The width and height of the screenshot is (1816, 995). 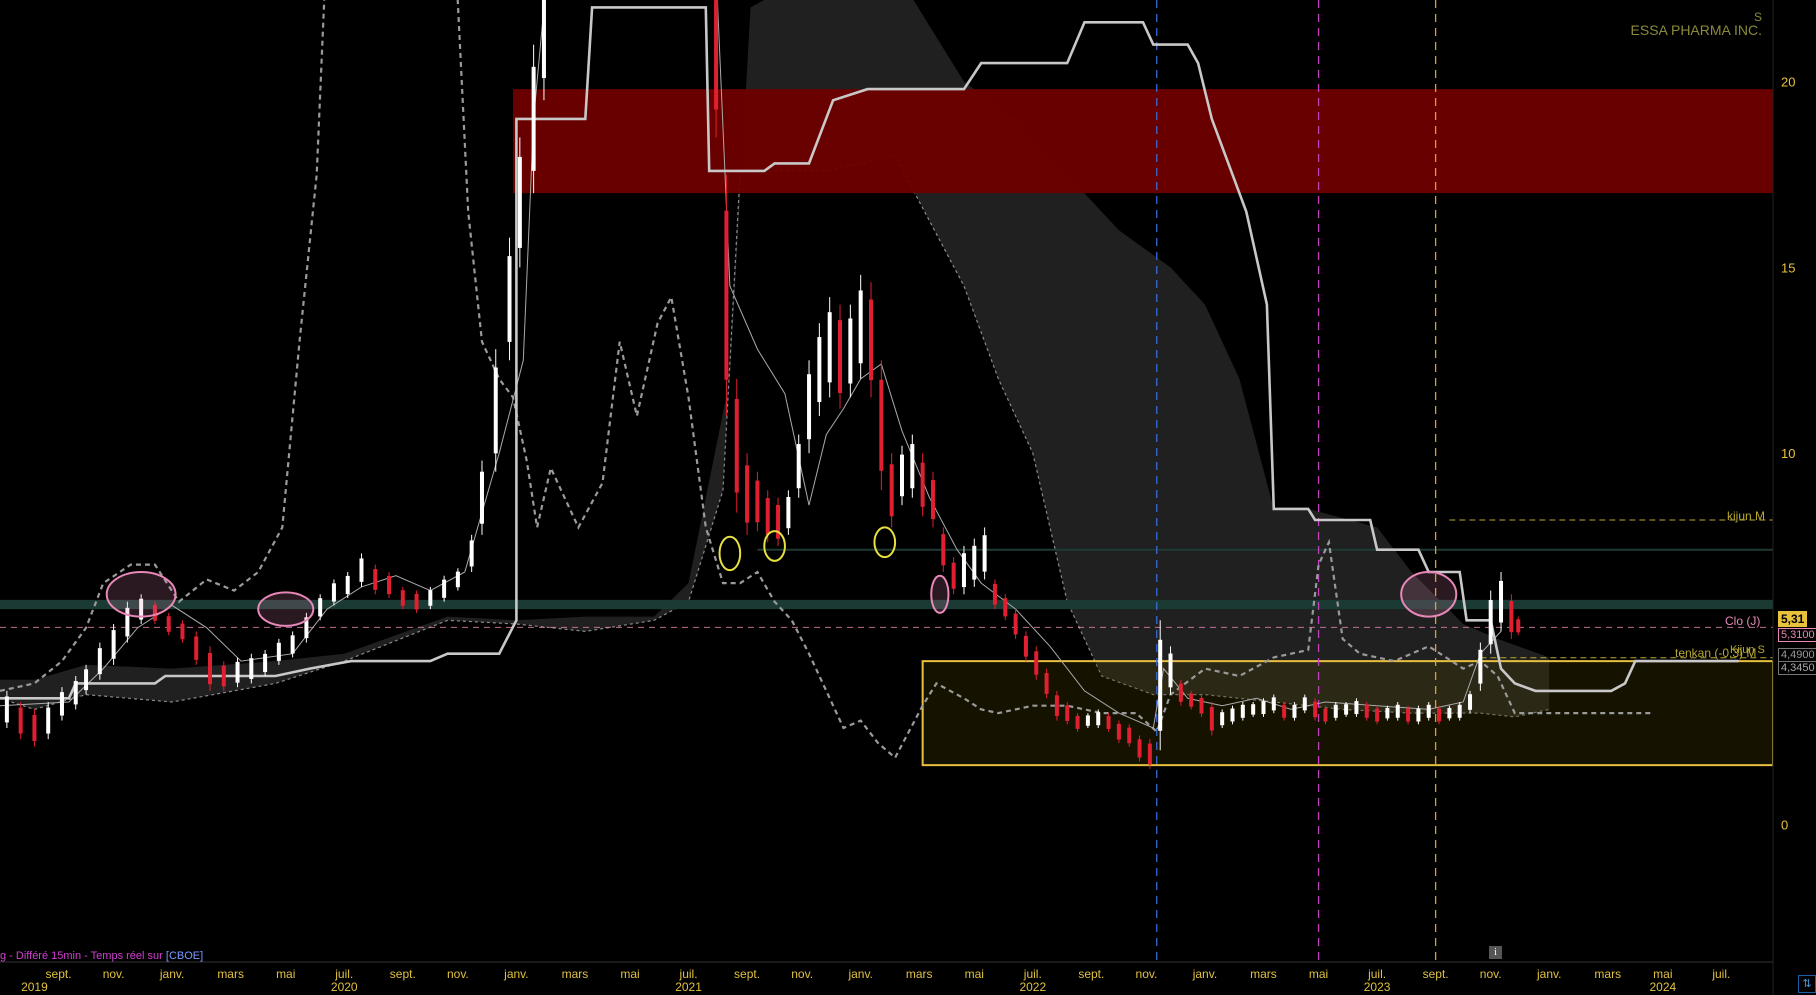 What do you see at coordinates (688, 987) in the screenshot?
I see `x-year-label-2021: 2021` at bounding box center [688, 987].